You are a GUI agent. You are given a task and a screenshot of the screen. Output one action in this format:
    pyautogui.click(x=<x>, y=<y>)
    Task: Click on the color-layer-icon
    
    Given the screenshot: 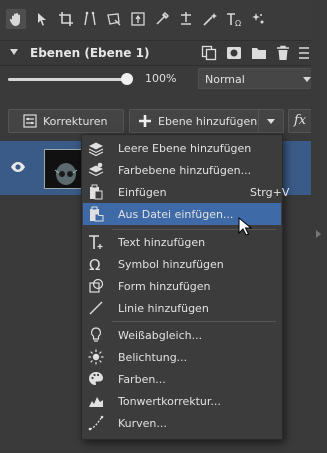 What is the action you would take?
    pyautogui.click(x=96, y=170)
    